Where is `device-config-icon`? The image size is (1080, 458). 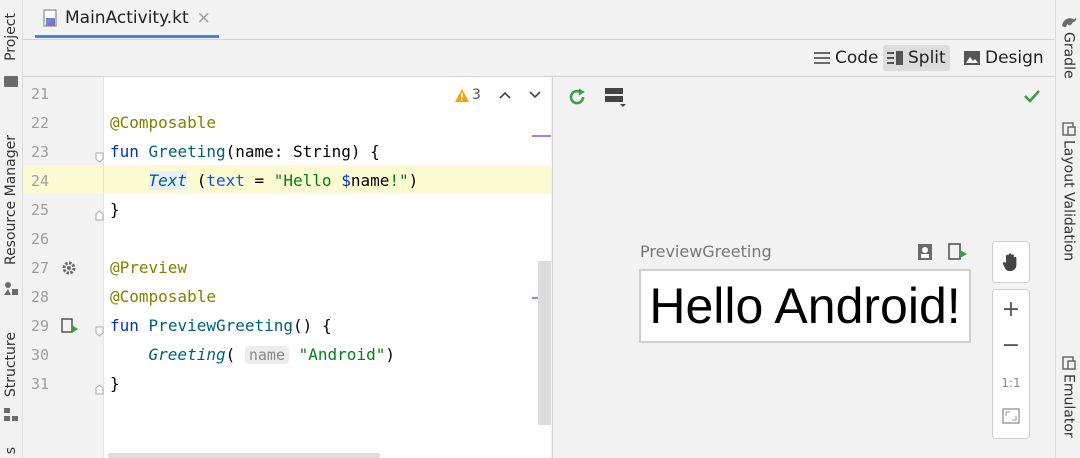 device-config-icon is located at coordinates (616, 98).